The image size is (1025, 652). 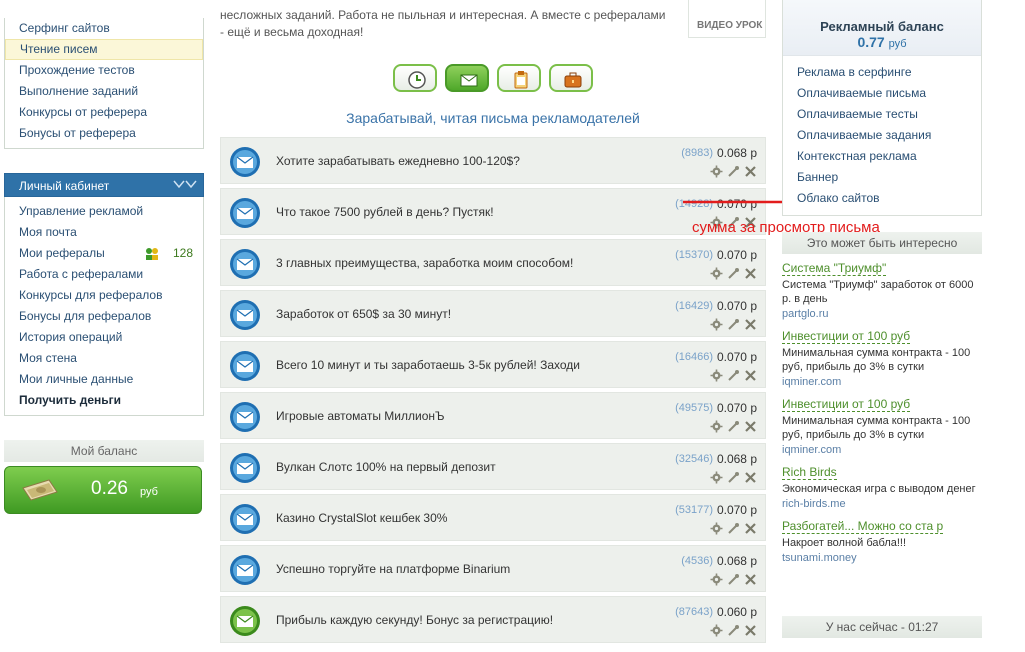 What do you see at coordinates (727, 19) in the screenshot?
I see `video-lesson-button: ВИДЕО УРОК` at bounding box center [727, 19].